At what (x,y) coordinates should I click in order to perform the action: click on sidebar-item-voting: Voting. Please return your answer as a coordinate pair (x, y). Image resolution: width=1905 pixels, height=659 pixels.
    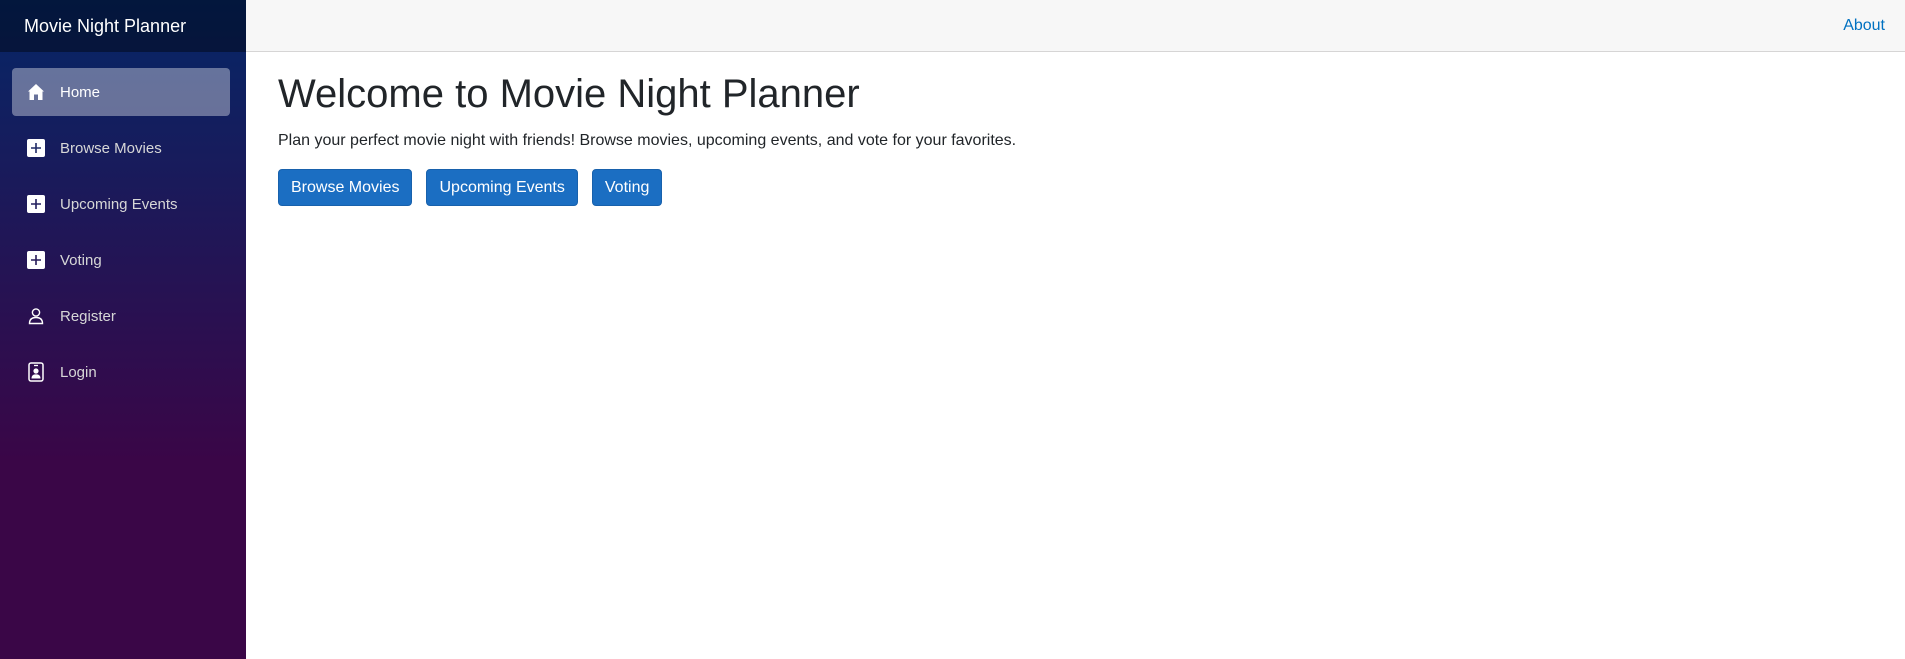
    Looking at the image, I should click on (121, 260).